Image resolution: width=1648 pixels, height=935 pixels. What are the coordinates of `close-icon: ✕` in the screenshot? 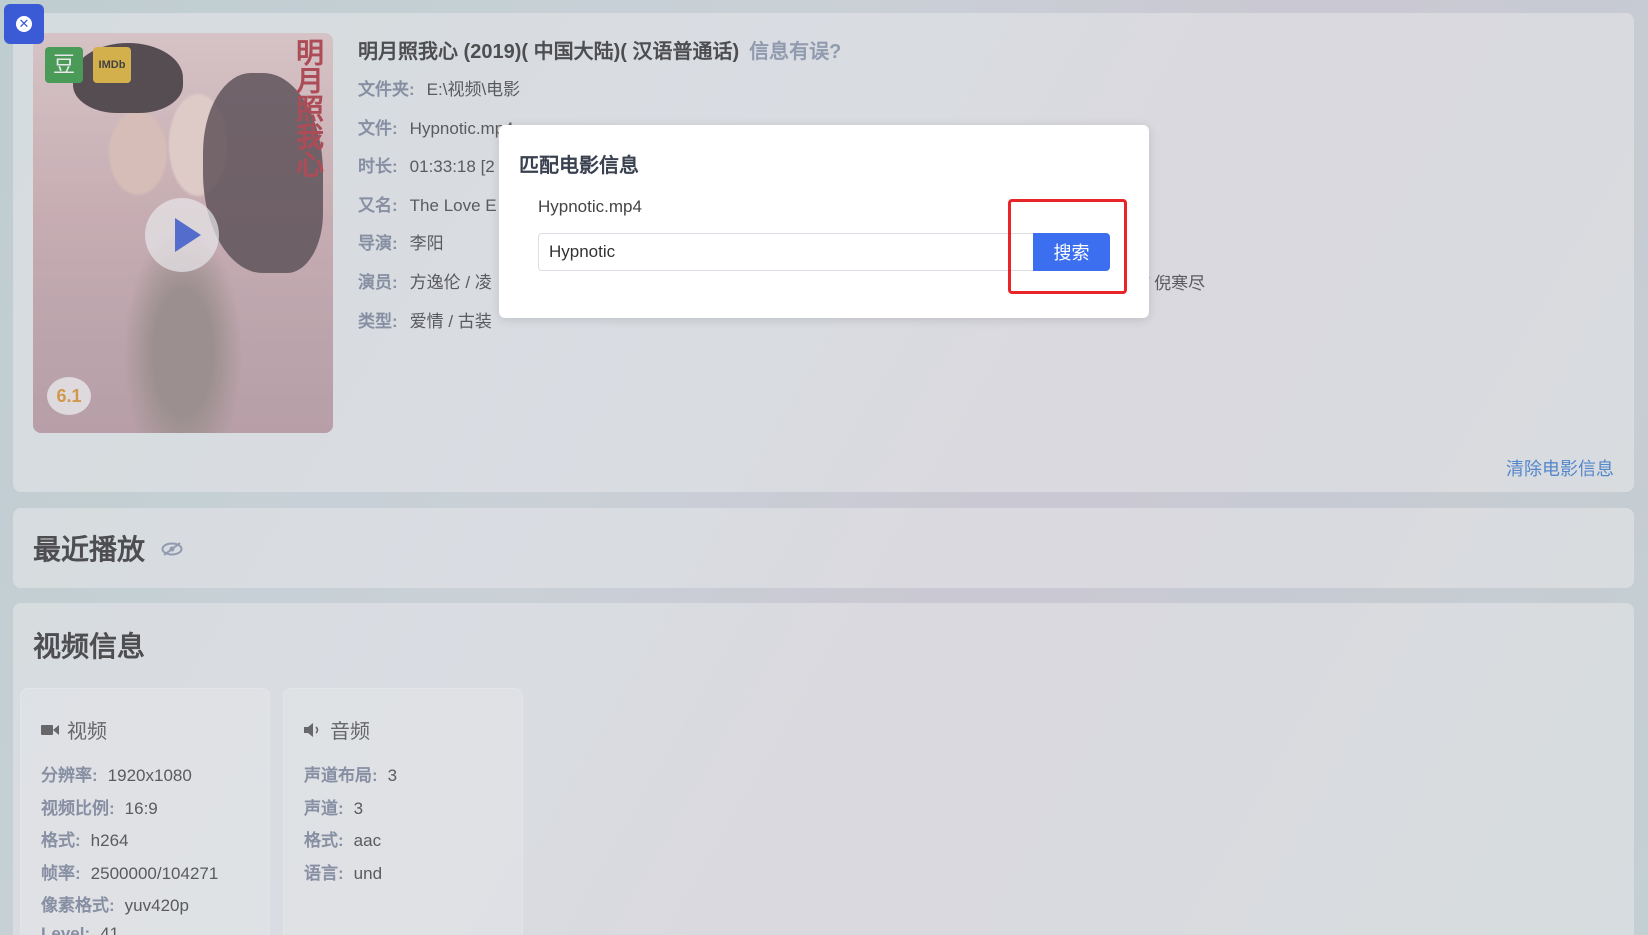 It's located at (24, 24).